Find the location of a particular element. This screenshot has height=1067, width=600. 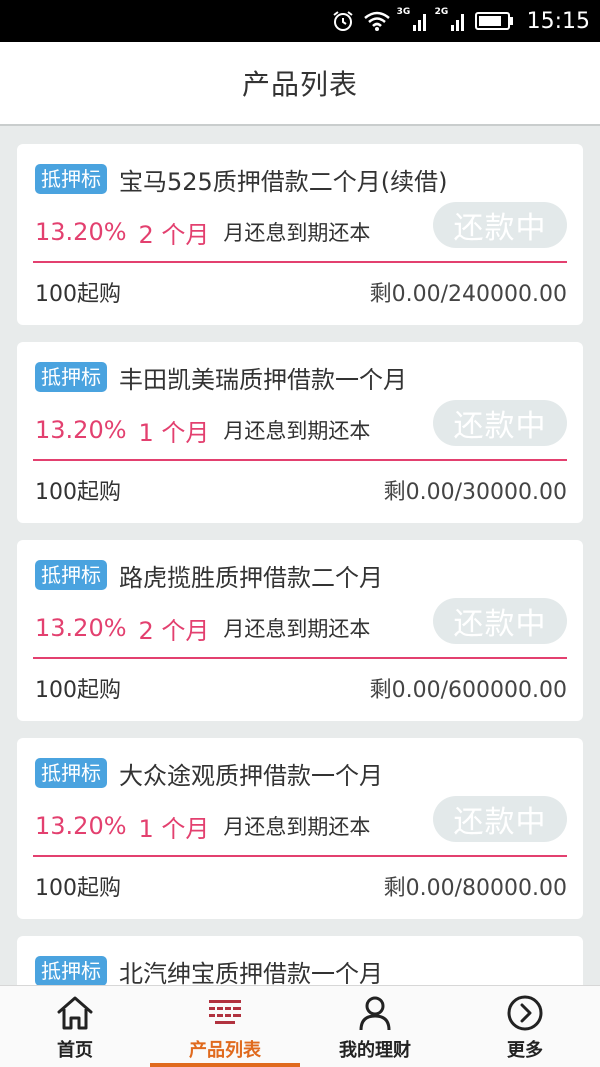

signal-2g-label: 2G is located at coordinates (441, 12).